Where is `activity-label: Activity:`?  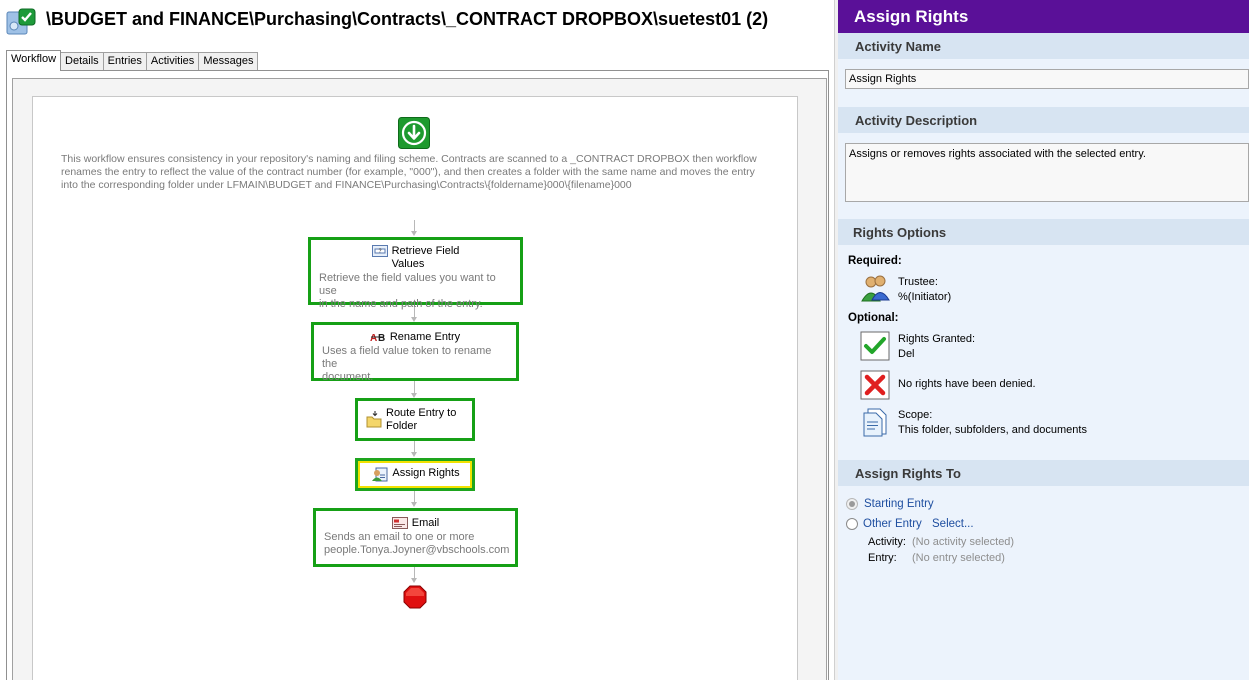
activity-label: Activity: is located at coordinates (887, 542).